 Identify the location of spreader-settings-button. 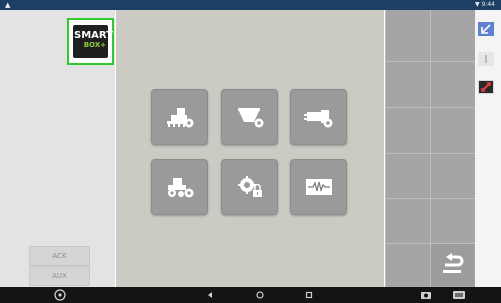
(249, 117).